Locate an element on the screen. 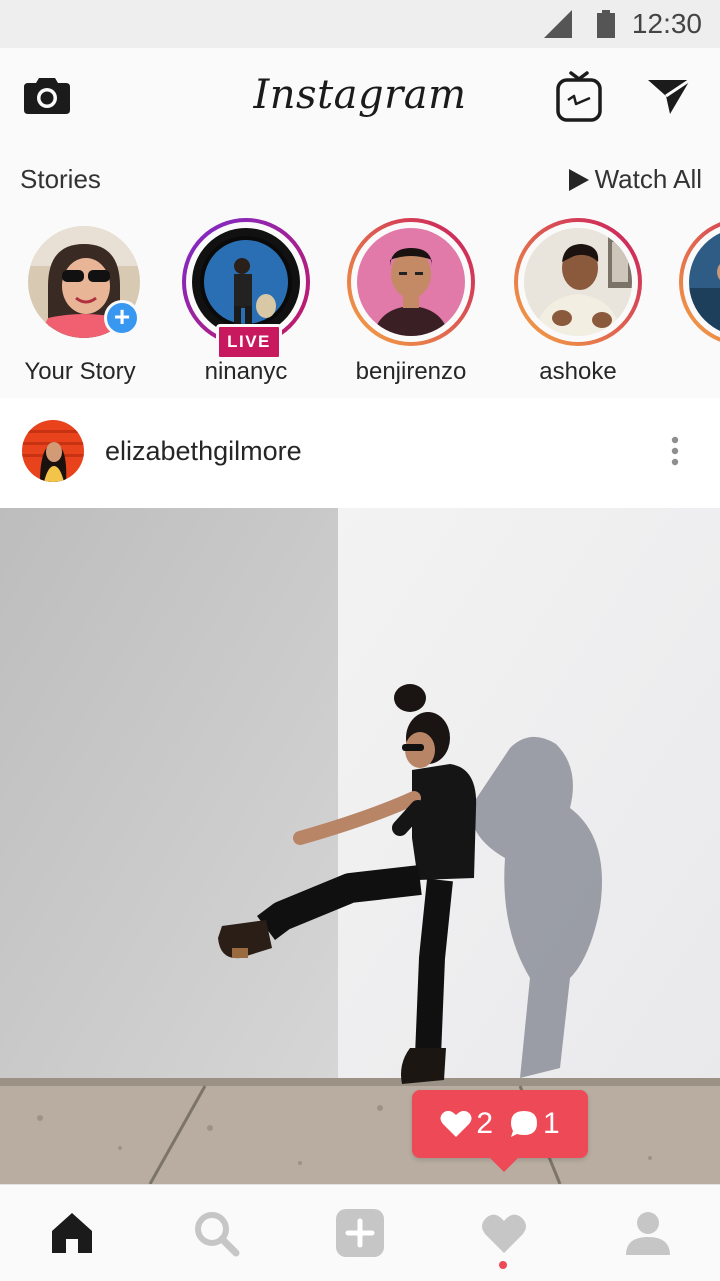 Image resolution: width=720 pixels, height=1281 pixels. ashoke-avatar is located at coordinates (578, 282).